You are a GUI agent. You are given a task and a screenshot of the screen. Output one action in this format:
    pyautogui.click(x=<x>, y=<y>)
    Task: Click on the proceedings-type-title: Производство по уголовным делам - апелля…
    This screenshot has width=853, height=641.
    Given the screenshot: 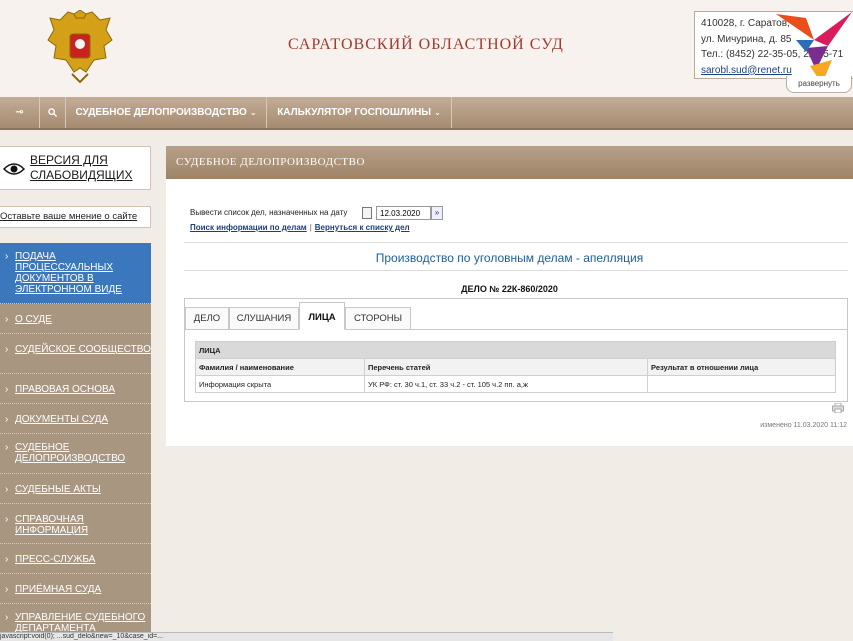 What is the action you would take?
    pyautogui.click(x=509, y=258)
    